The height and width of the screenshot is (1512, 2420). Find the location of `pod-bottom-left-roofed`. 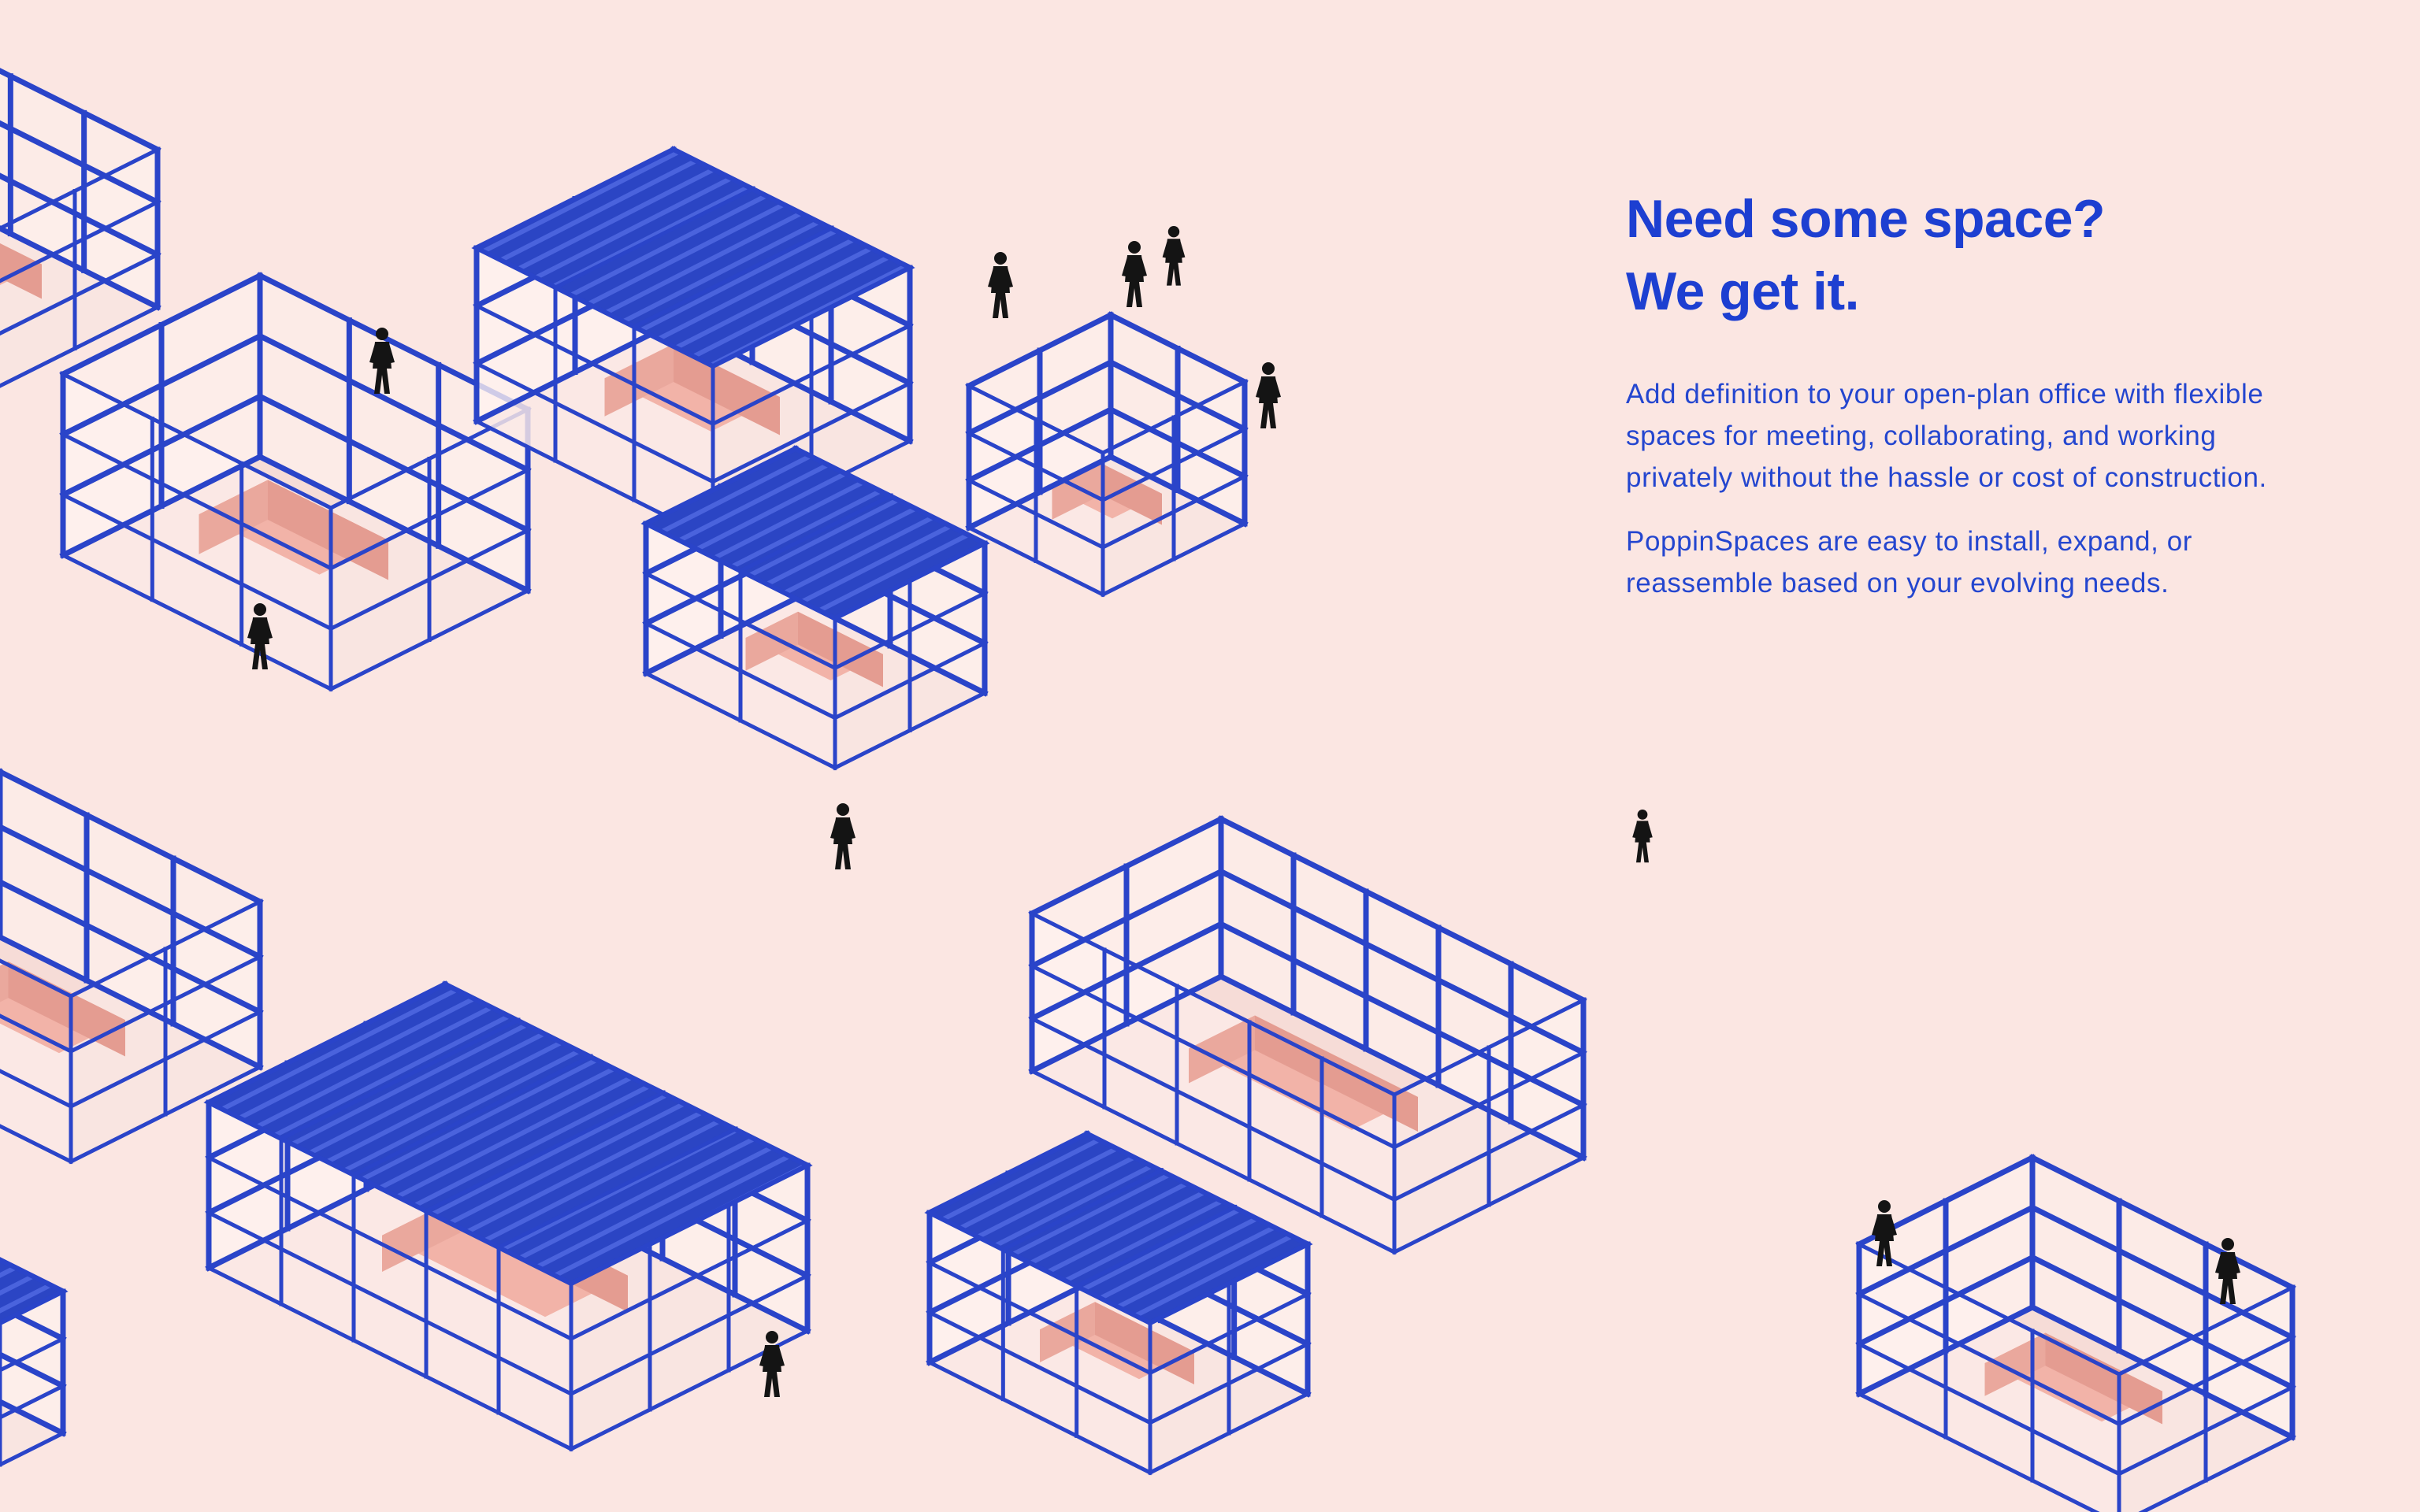

pod-bottom-left-roofed is located at coordinates (34, 1362).